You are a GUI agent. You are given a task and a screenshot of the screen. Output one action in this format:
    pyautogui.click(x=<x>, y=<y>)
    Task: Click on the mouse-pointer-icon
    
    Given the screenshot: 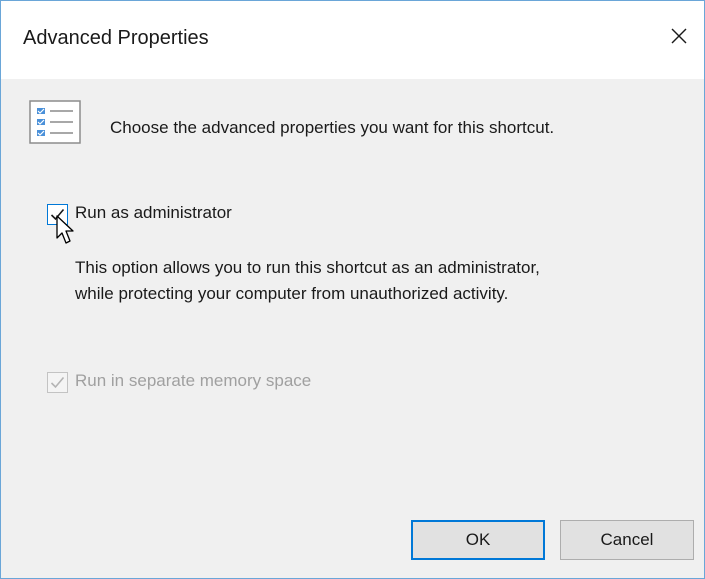 What is the action you would take?
    pyautogui.click(x=68, y=232)
    